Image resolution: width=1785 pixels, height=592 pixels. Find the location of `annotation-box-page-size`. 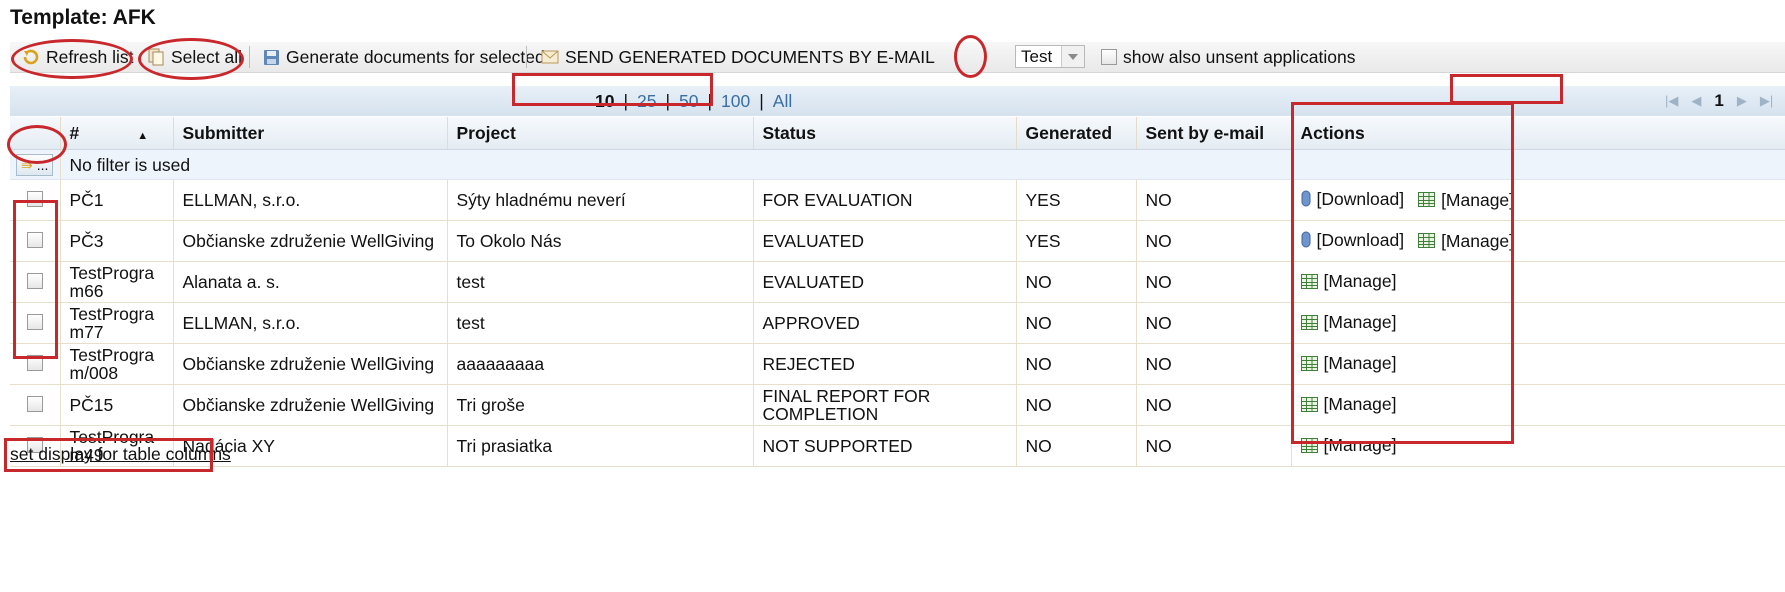

annotation-box-page-size is located at coordinates (612, 89).